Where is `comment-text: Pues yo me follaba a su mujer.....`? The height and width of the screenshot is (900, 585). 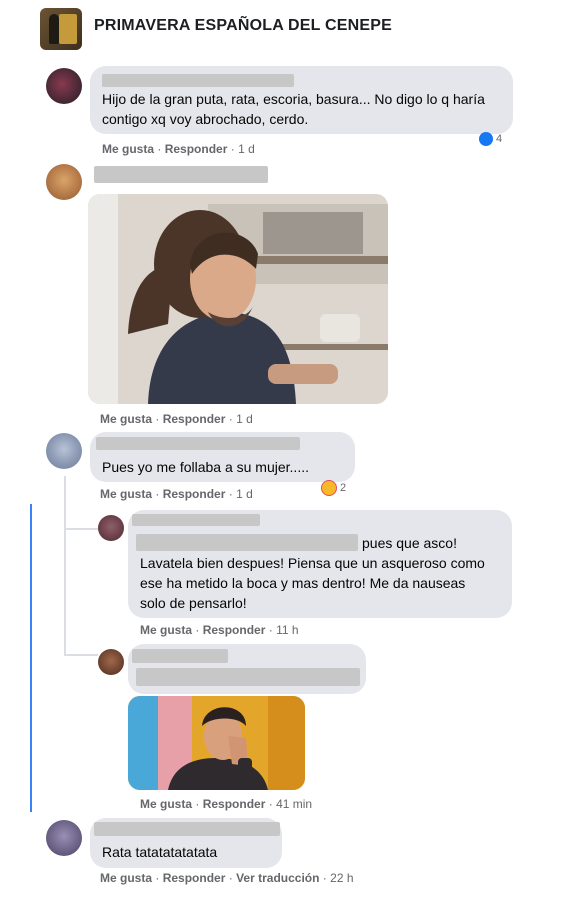
comment-text: Pues yo me follaba a su mujer..... is located at coordinates (205, 467).